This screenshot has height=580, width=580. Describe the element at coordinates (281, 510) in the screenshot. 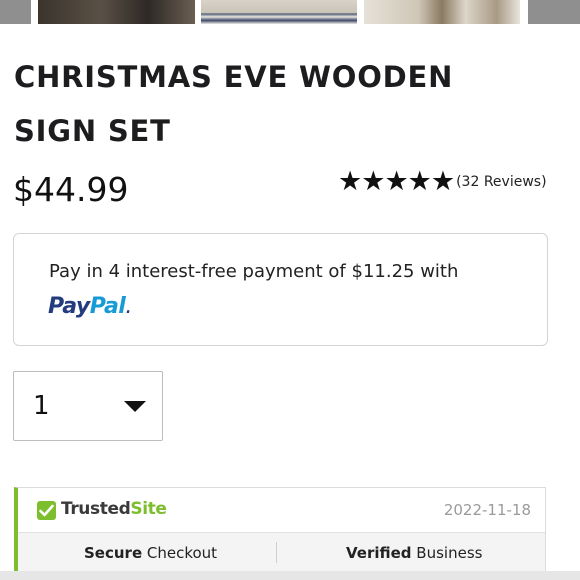

I see `trustedsite-header: TrustedSite 2022-11-18` at that location.